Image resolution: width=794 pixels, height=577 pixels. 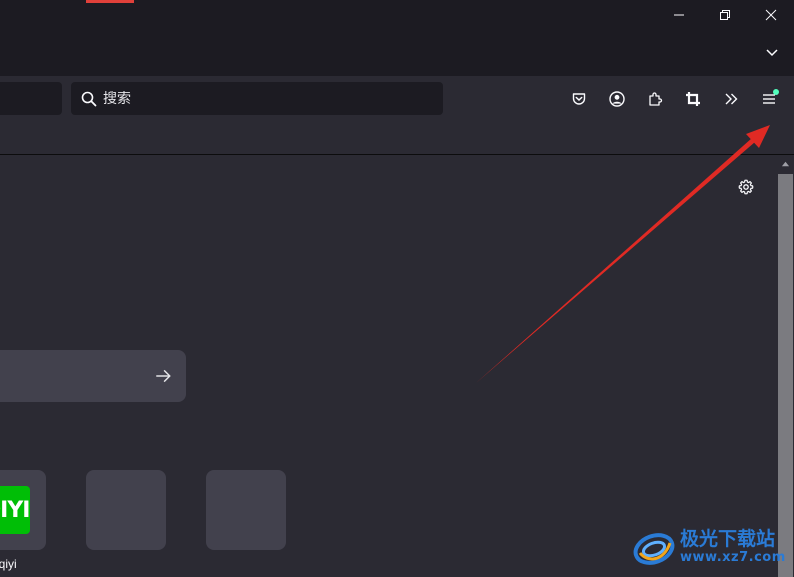 I want to click on gear-icon, so click(x=746, y=187).